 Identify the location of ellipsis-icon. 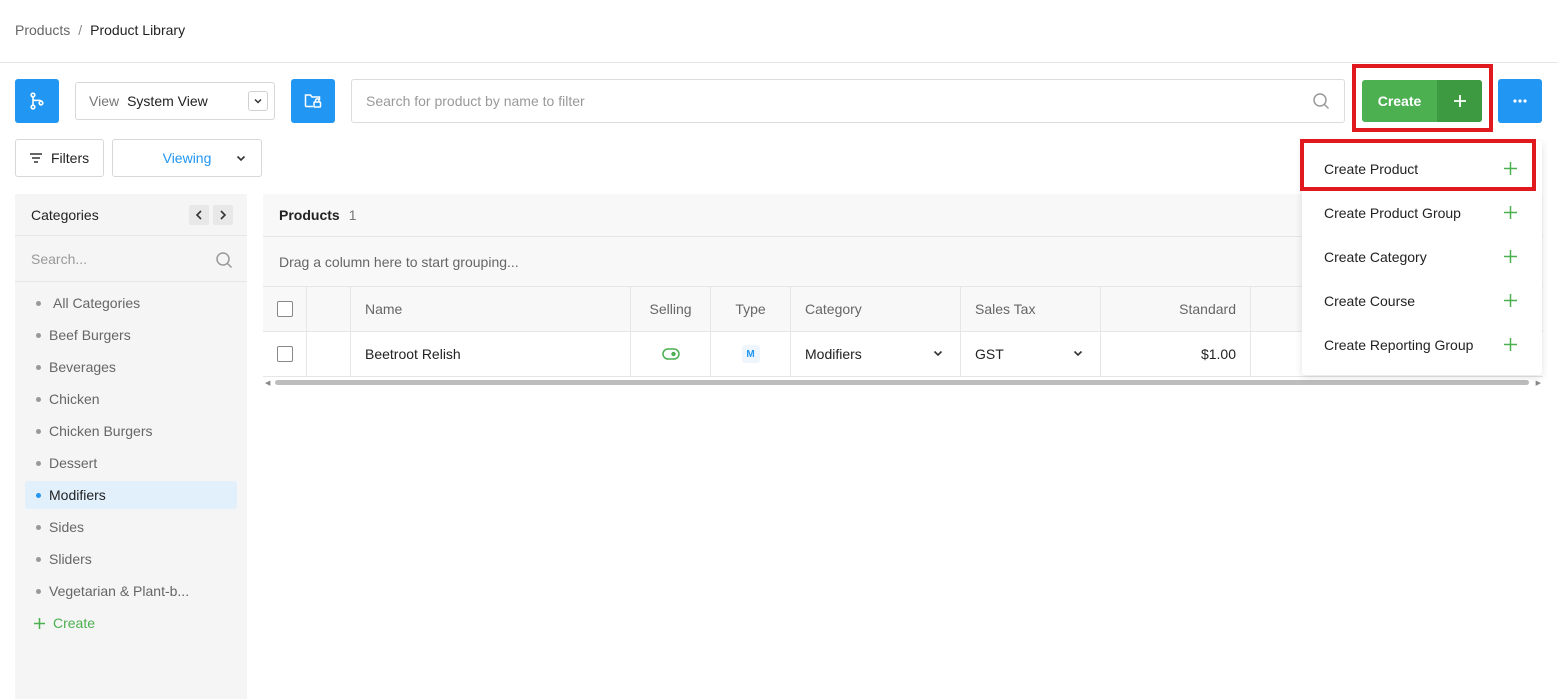
(1520, 101).